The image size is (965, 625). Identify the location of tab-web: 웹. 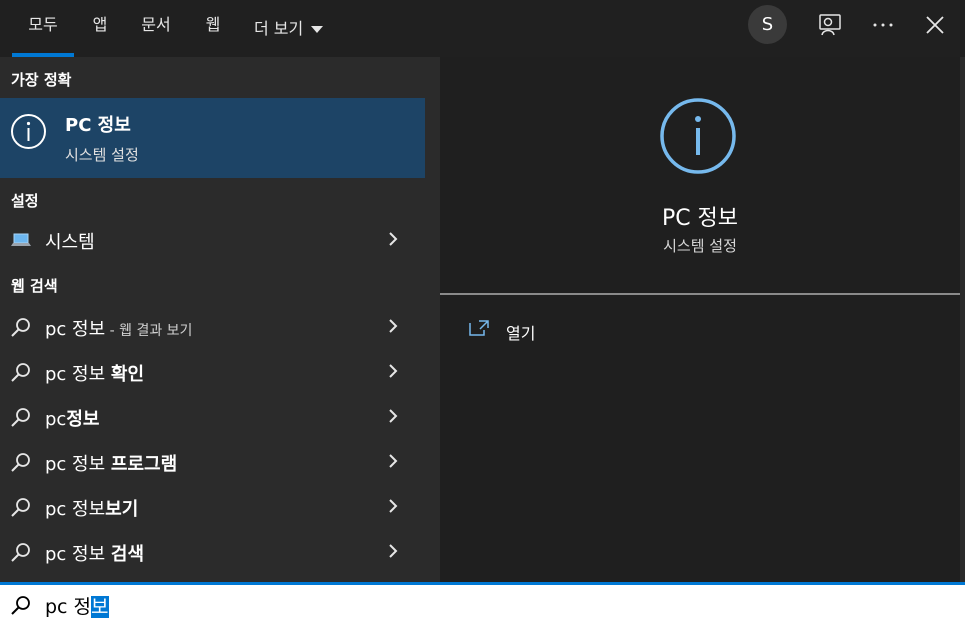
(213, 28).